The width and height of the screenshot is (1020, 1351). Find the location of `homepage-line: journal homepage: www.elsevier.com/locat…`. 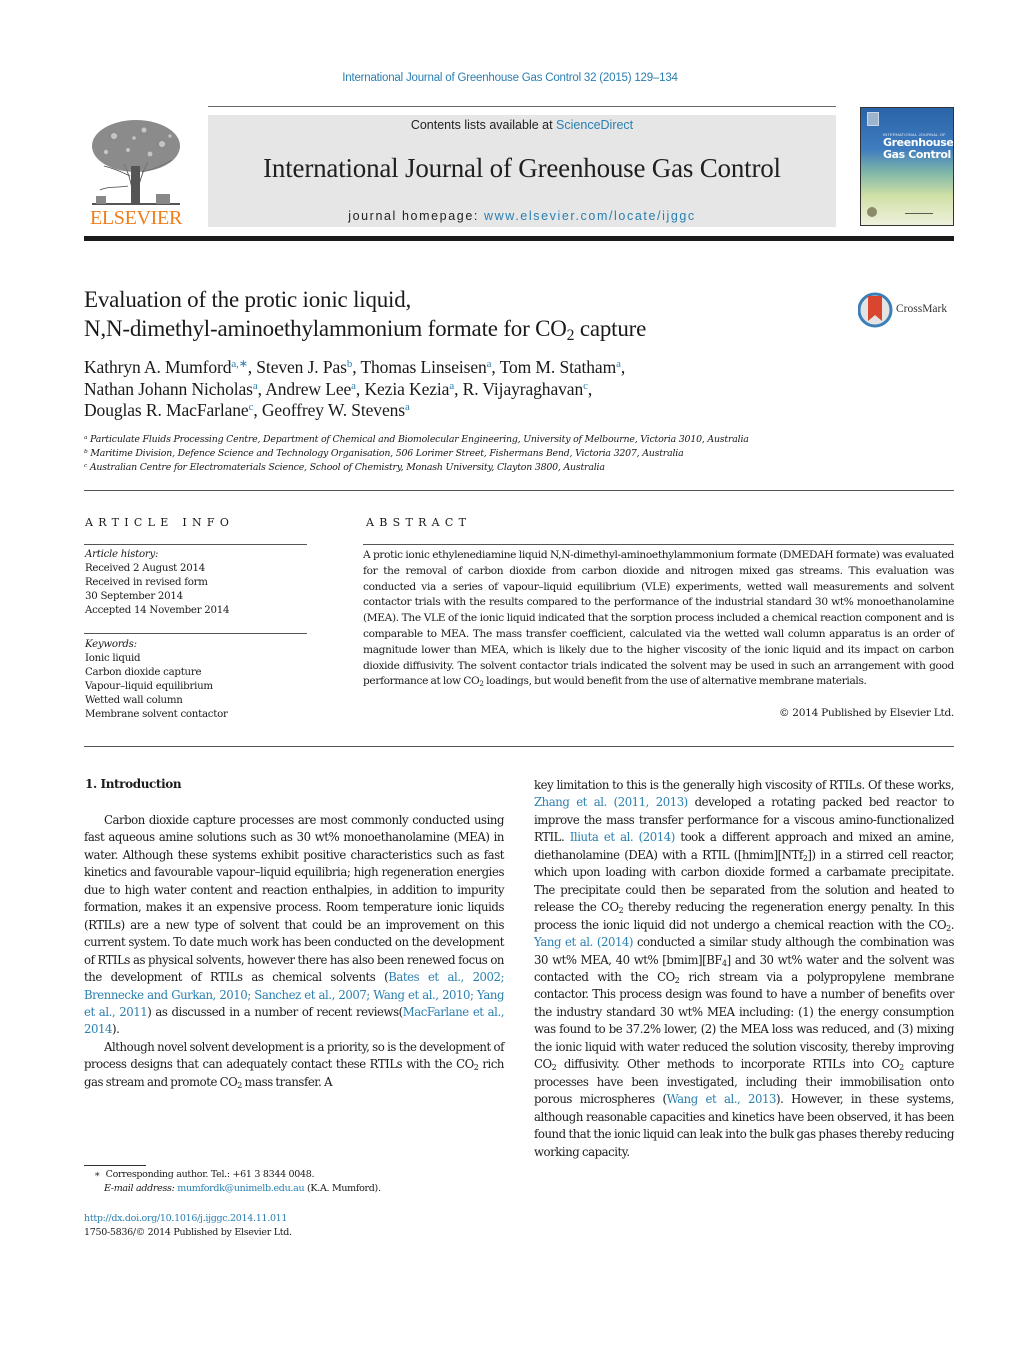

homepage-line: journal homepage: www.elsevier.com/locat… is located at coordinates (522, 216).